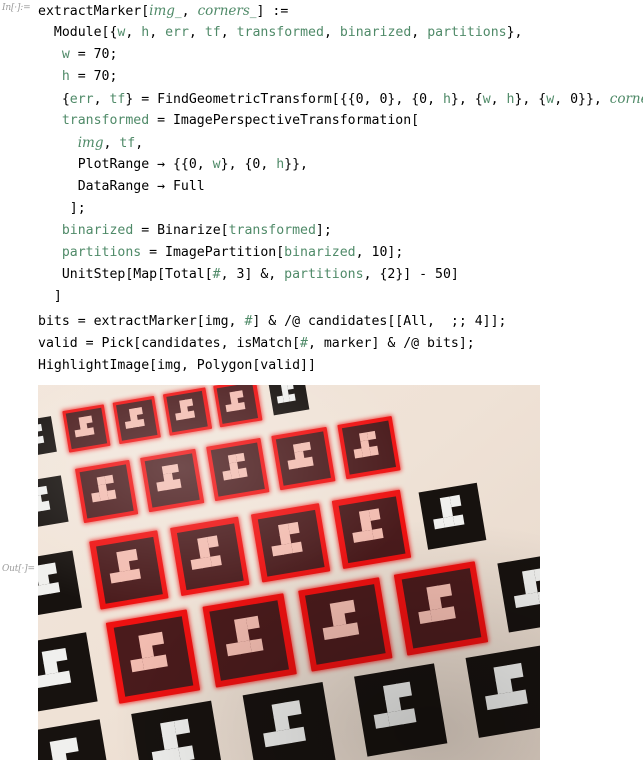 The image size is (643, 760). Describe the element at coordinates (165, 11) in the screenshot. I see `code-token: img_` at that location.